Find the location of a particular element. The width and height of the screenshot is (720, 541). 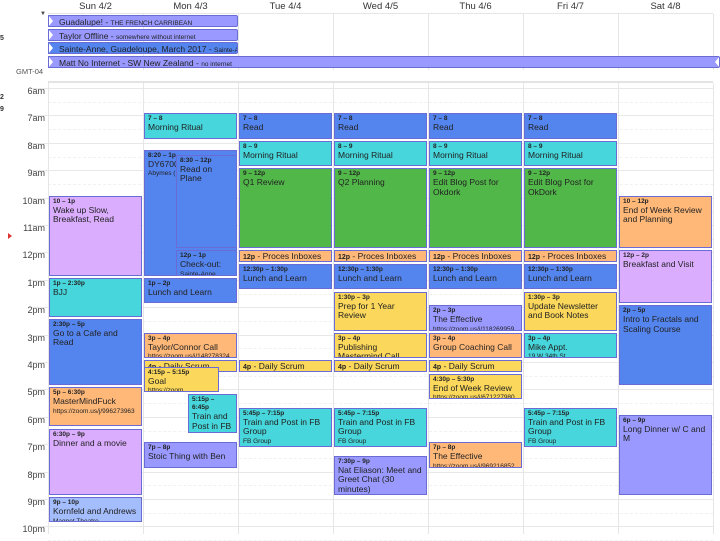

calendar-event: 1:30p – 3p Prep for 1 Year Review is located at coordinates (380, 311).